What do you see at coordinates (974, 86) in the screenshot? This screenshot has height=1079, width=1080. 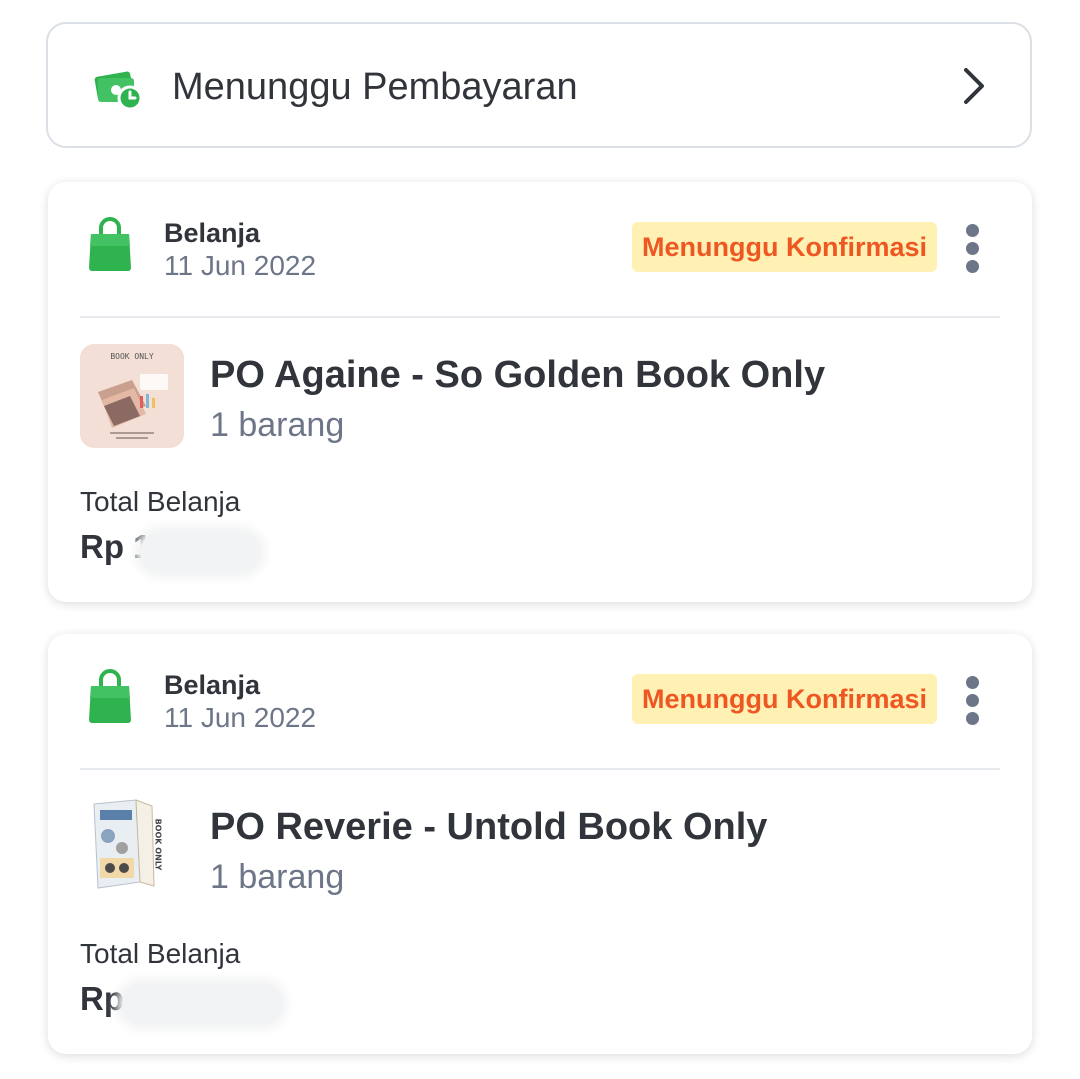 I see `chevron-right-icon` at bounding box center [974, 86].